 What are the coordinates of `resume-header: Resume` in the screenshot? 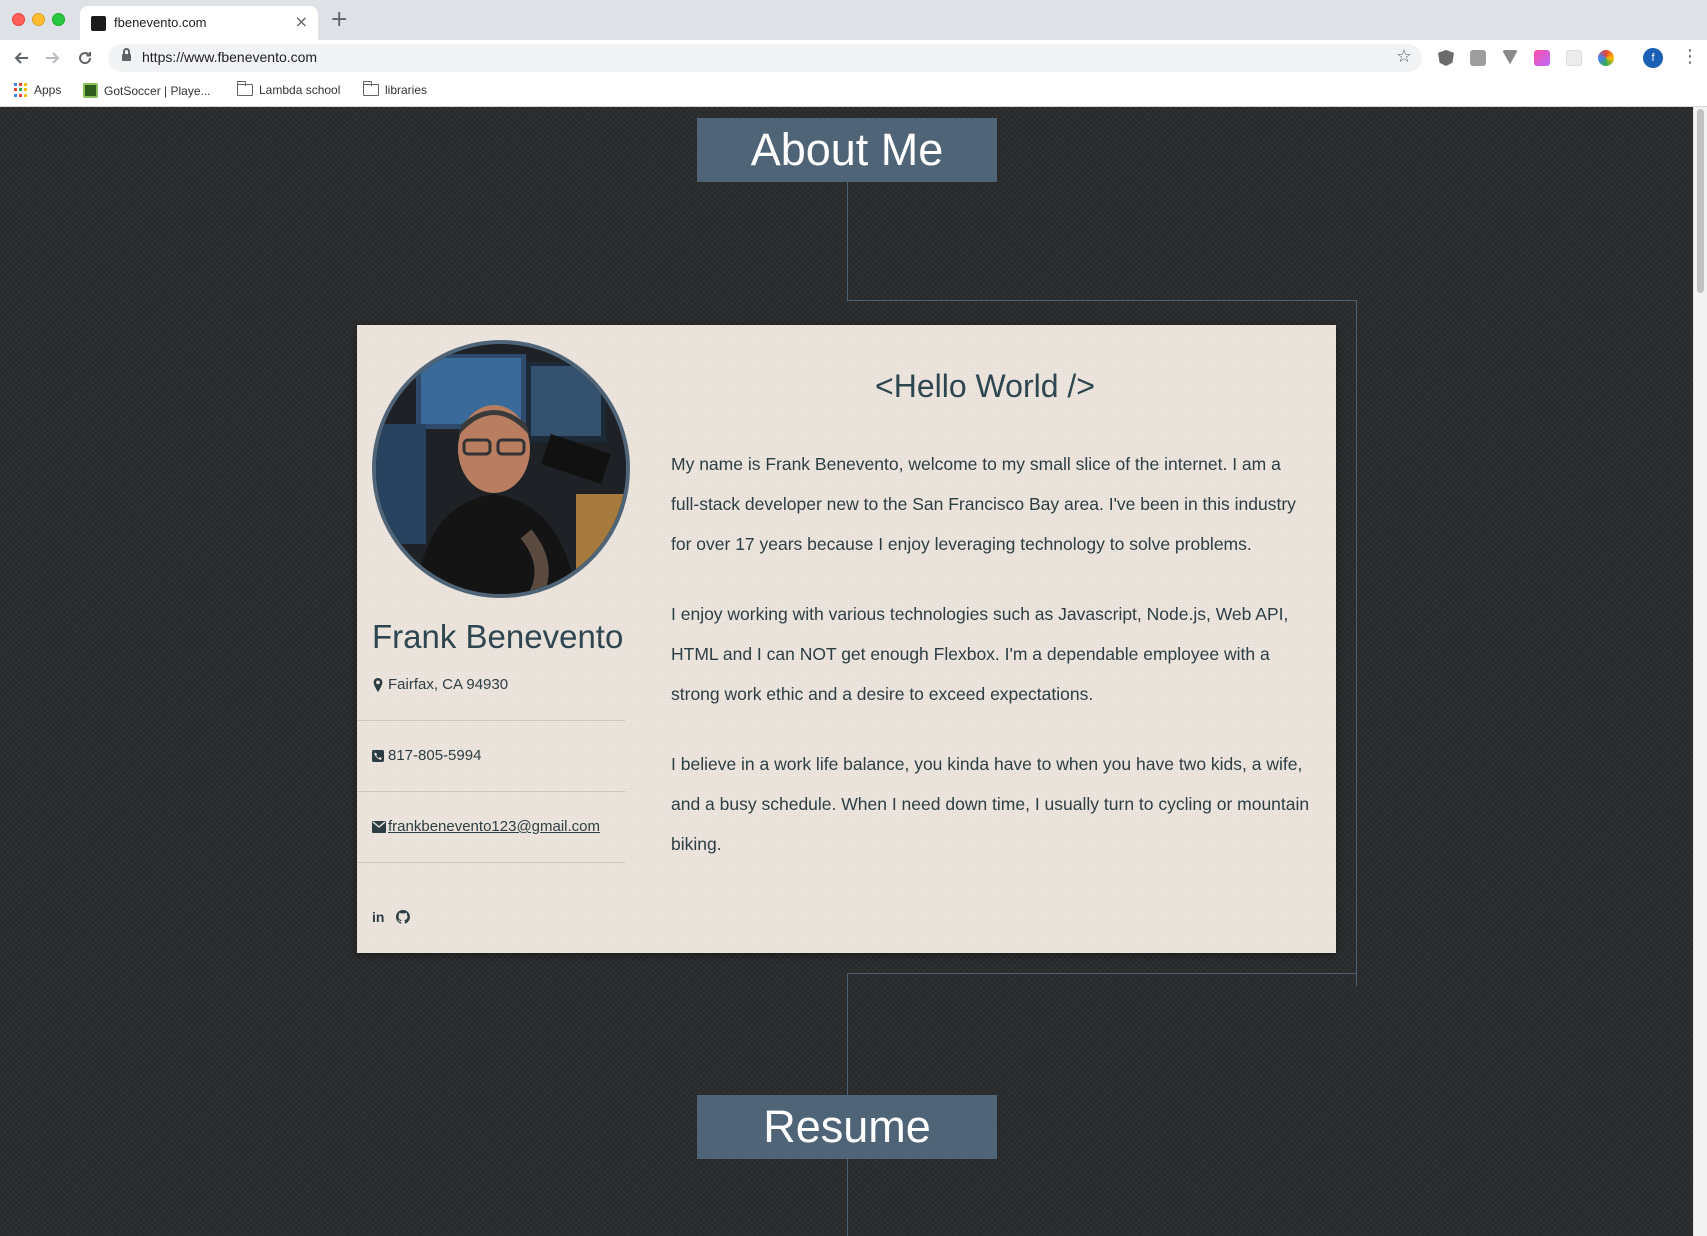 It's located at (847, 1127).